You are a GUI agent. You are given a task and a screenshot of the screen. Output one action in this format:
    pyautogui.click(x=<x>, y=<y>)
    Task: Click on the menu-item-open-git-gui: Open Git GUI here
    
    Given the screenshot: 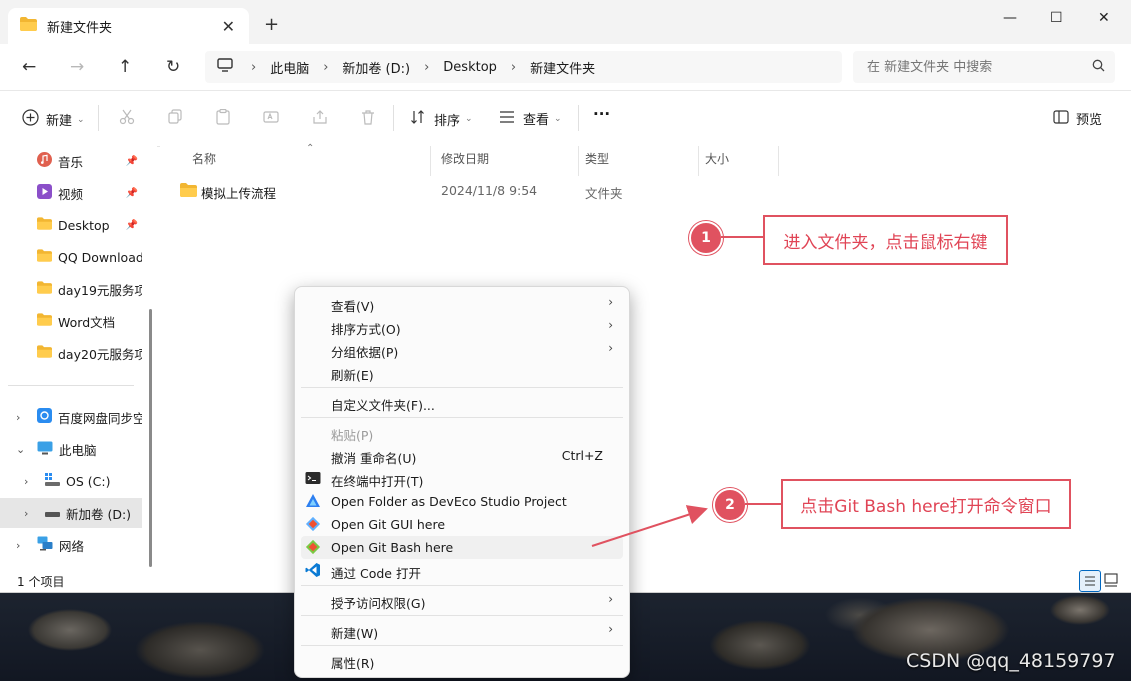 What is the action you would take?
    pyautogui.click(x=462, y=524)
    